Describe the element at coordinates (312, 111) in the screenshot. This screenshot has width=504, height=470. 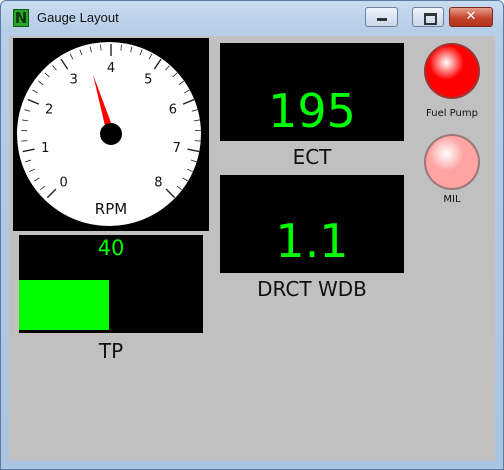
I see `ect-value: 195` at that location.